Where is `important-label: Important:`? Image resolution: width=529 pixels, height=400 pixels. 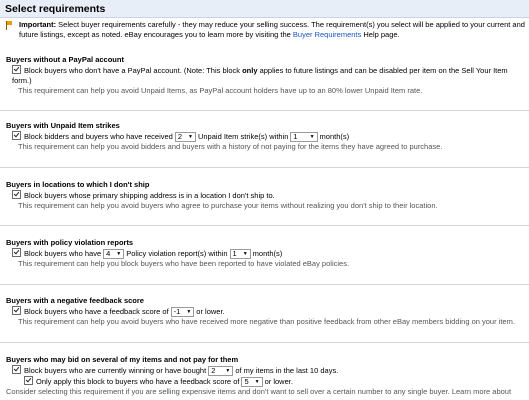 important-label: Important: is located at coordinates (38, 24).